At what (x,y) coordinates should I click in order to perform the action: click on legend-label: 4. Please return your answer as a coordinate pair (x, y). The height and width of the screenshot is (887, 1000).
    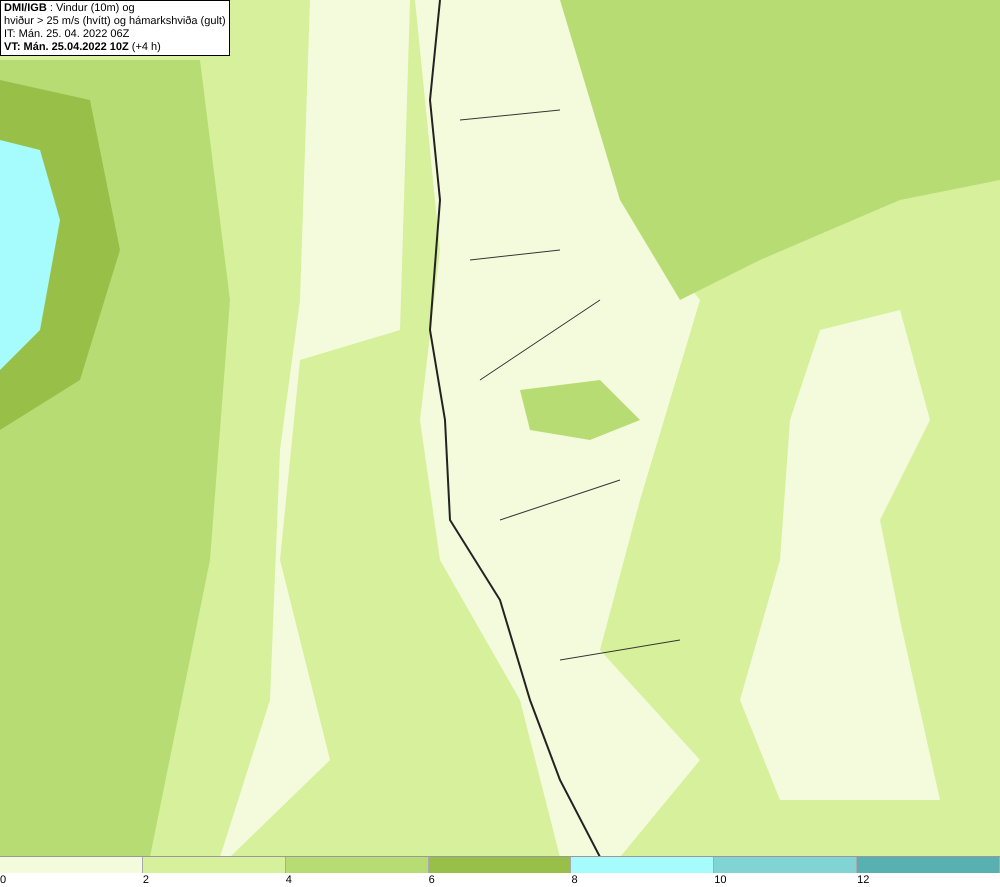
    Looking at the image, I should click on (289, 880).